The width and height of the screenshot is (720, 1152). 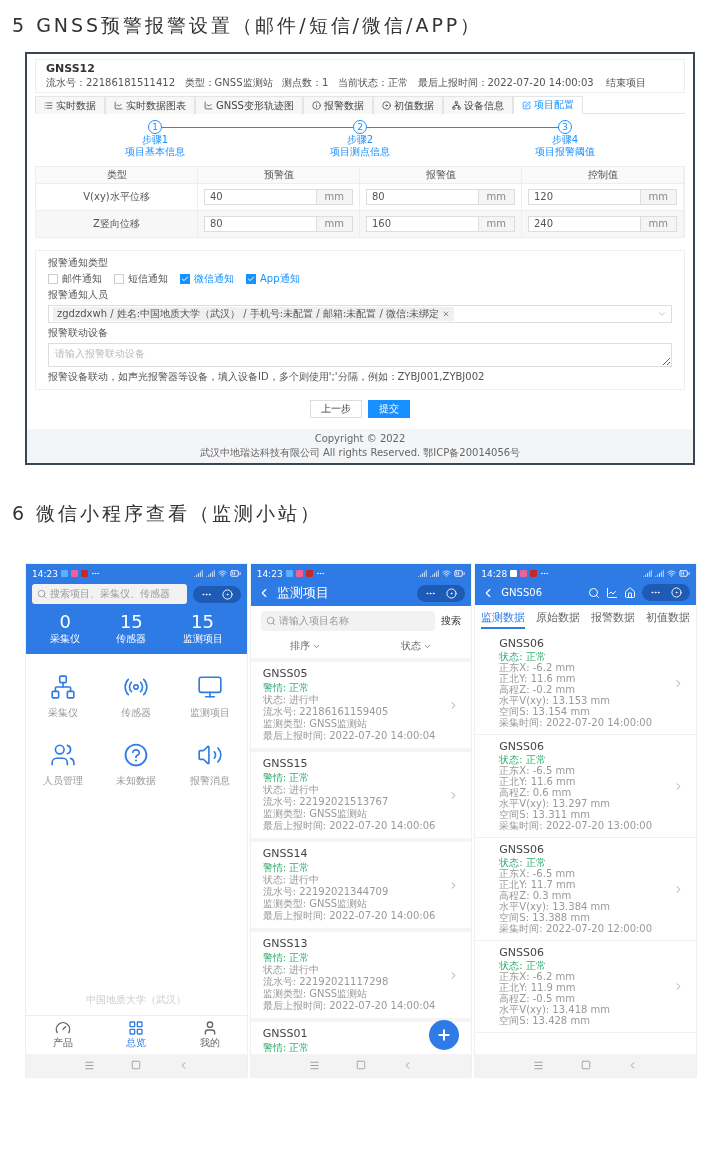 What do you see at coordinates (315, 904) in the screenshot?
I see `project-detail: 监测类型: GNSS监测站` at bounding box center [315, 904].